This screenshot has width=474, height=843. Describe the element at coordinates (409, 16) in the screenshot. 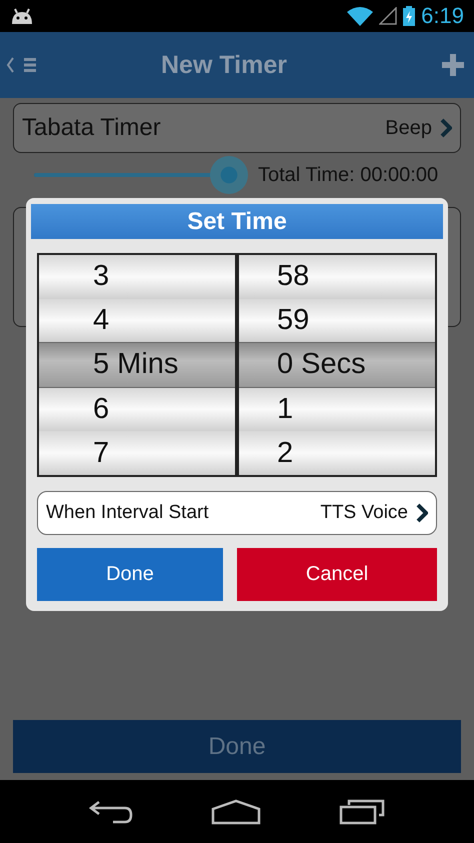

I see `battery-icon` at that location.